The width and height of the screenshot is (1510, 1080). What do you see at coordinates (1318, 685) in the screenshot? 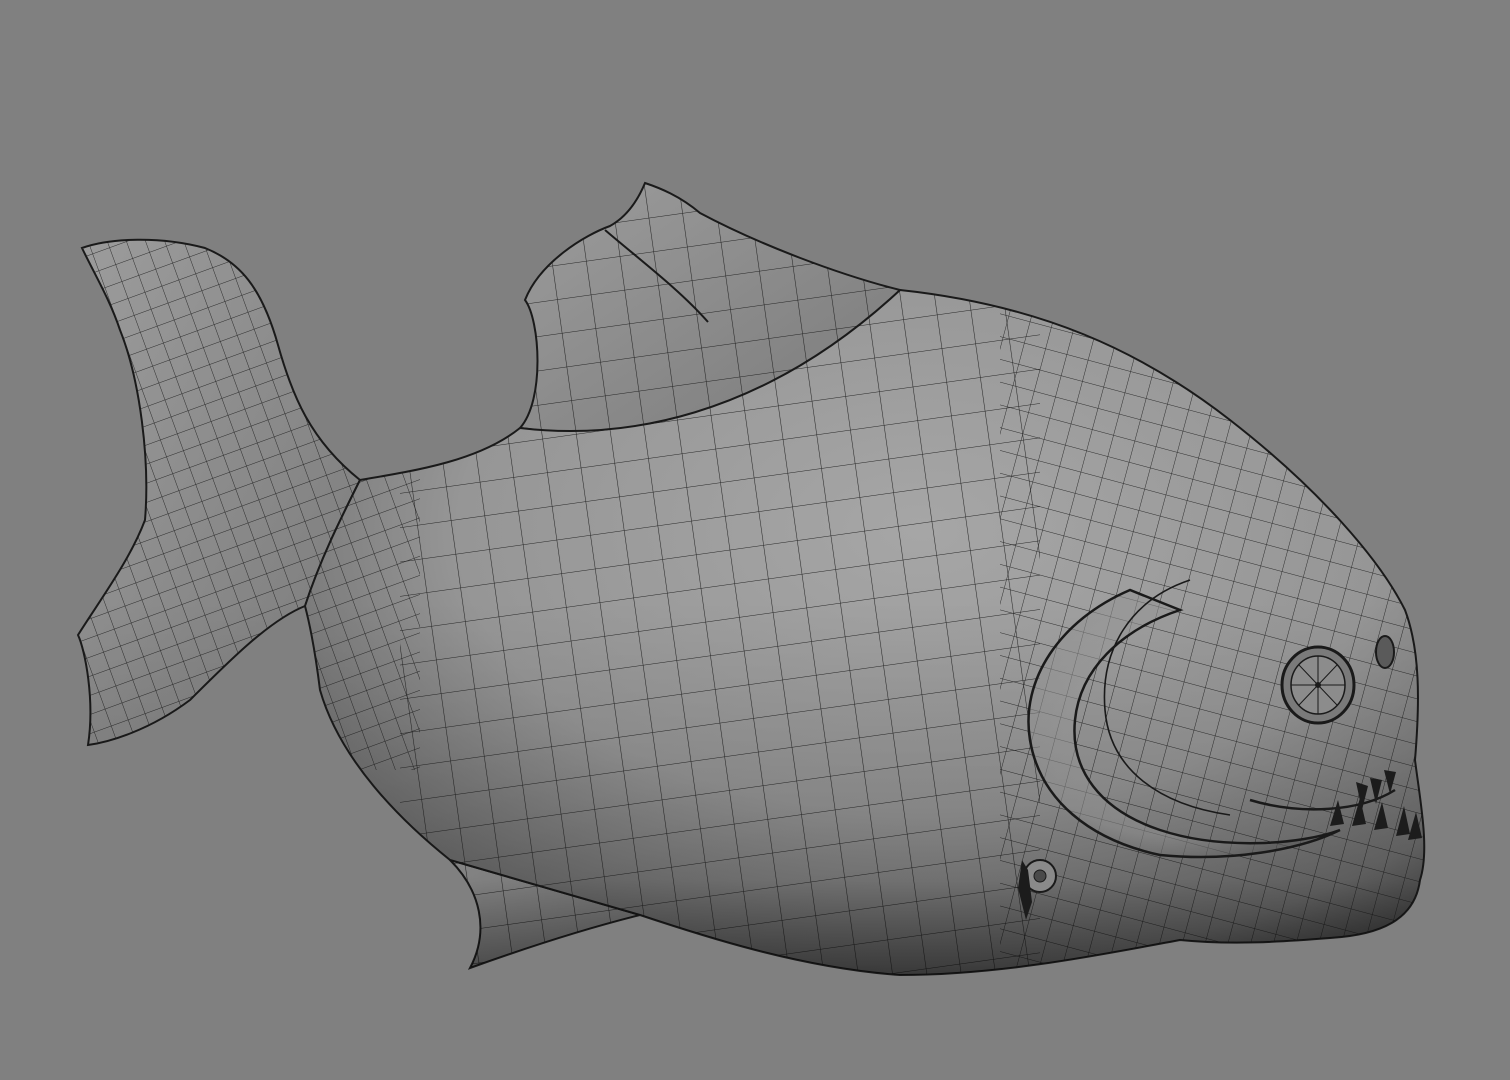
I see `eye` at bounding box center [1318, 685].